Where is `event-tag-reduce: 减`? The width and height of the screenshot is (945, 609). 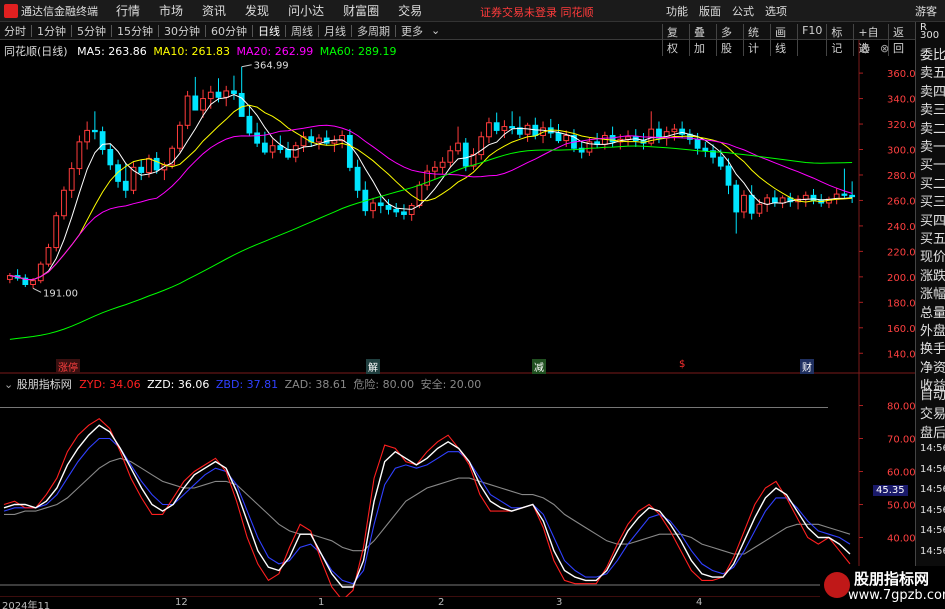 event-tag-reduce: 减 is located at coordinates (539, 366).